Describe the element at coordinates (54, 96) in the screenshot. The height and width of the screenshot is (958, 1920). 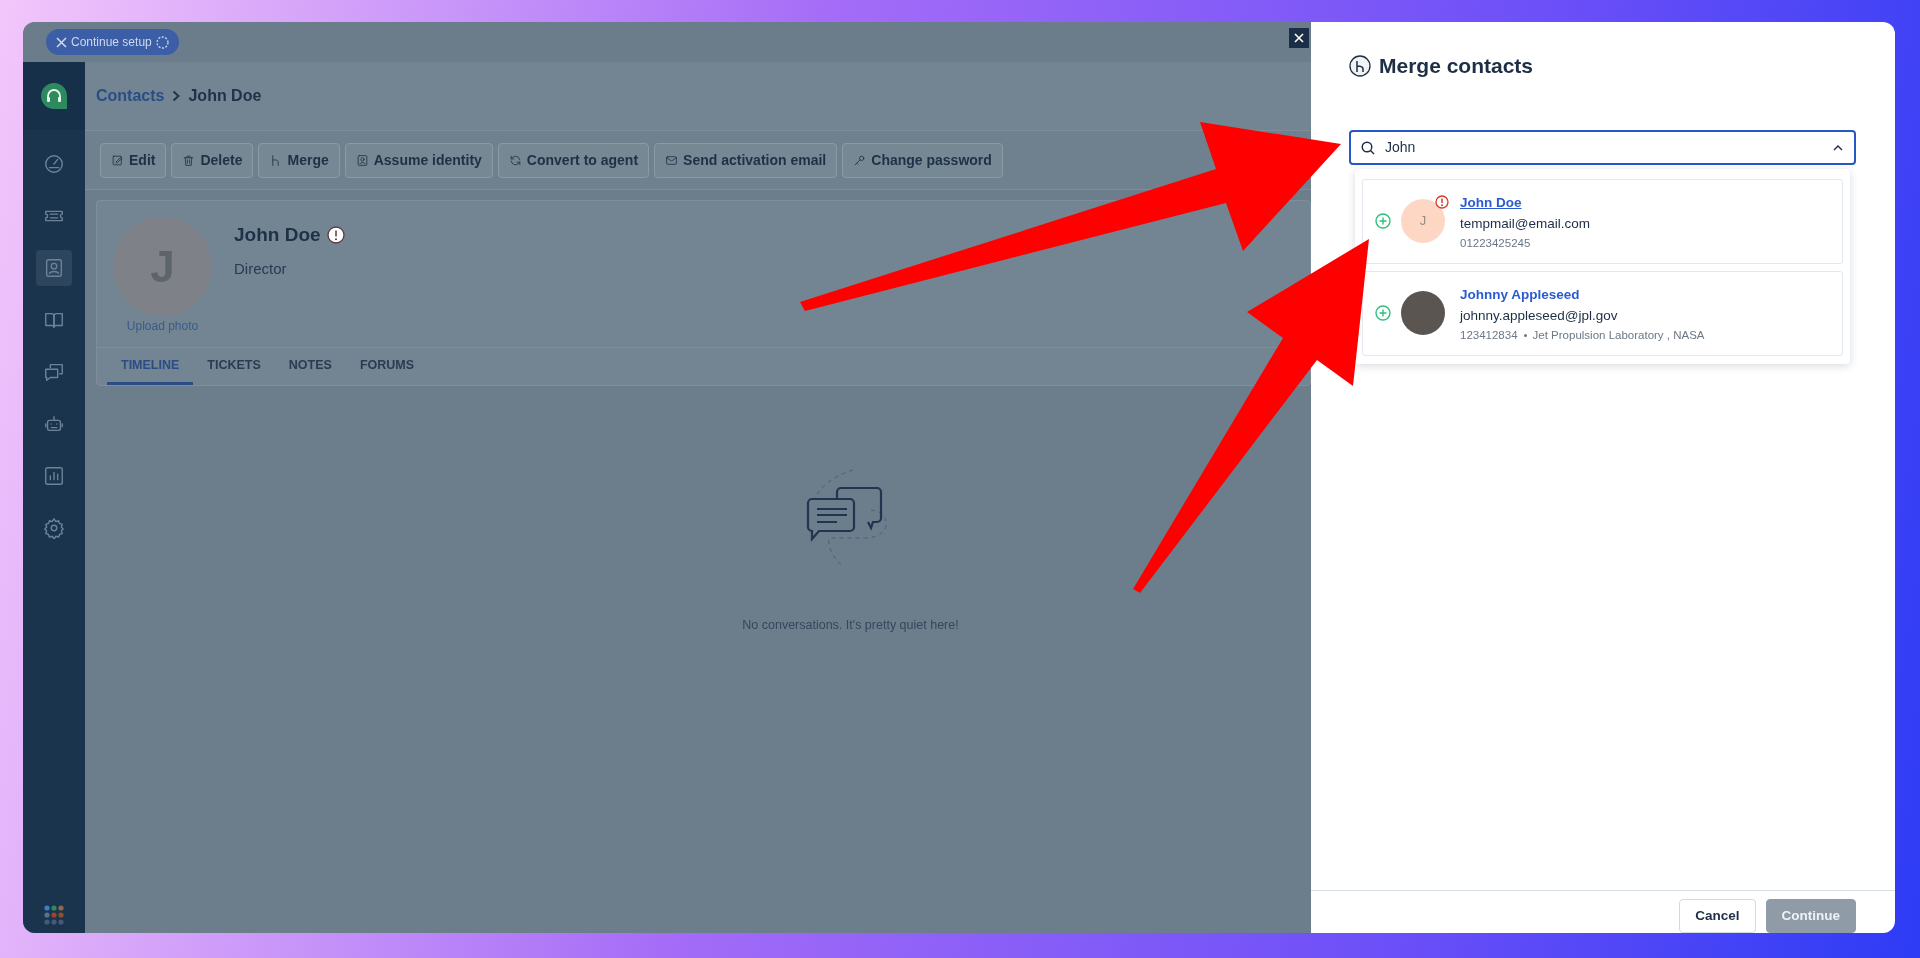
I see `headset-logo-icon` at that location.